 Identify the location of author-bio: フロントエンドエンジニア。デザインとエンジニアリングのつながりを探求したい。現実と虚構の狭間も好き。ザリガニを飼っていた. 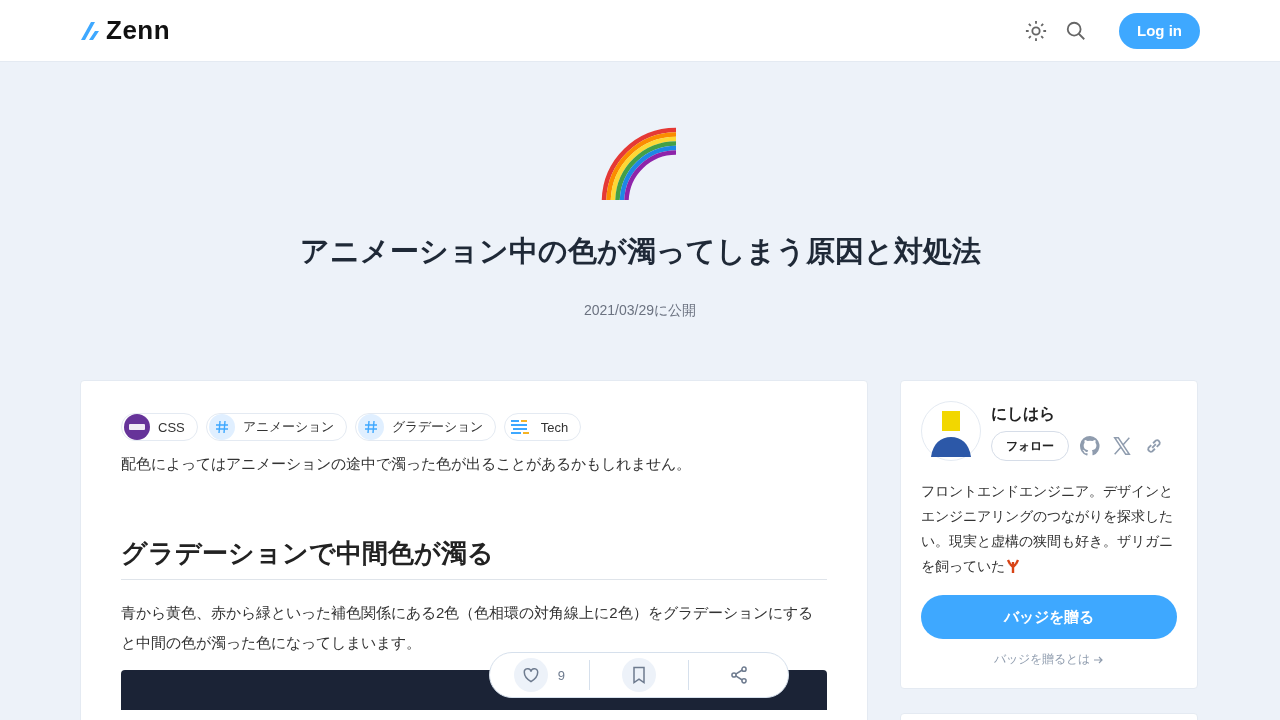
(1047, 529).